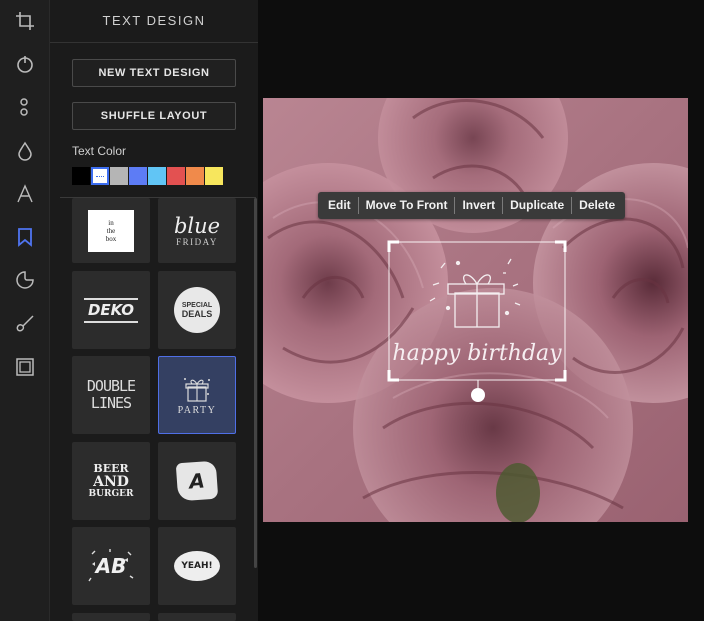  What do you see at coordinates (111, 238) in the screenshot?
I see `tile-text: box` at bounding box center [111, 238].